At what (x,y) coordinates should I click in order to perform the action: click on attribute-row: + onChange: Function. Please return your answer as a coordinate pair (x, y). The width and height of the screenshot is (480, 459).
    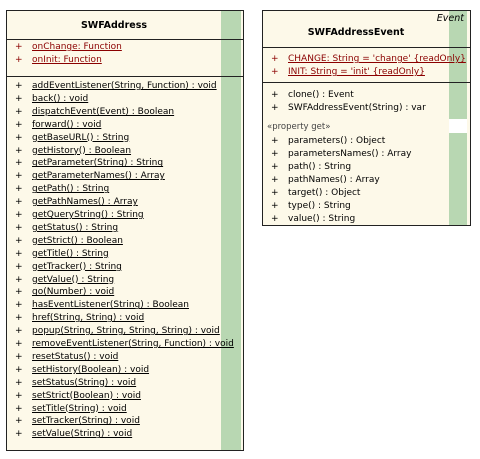
    Looking at the image, I should click on (68, 47).